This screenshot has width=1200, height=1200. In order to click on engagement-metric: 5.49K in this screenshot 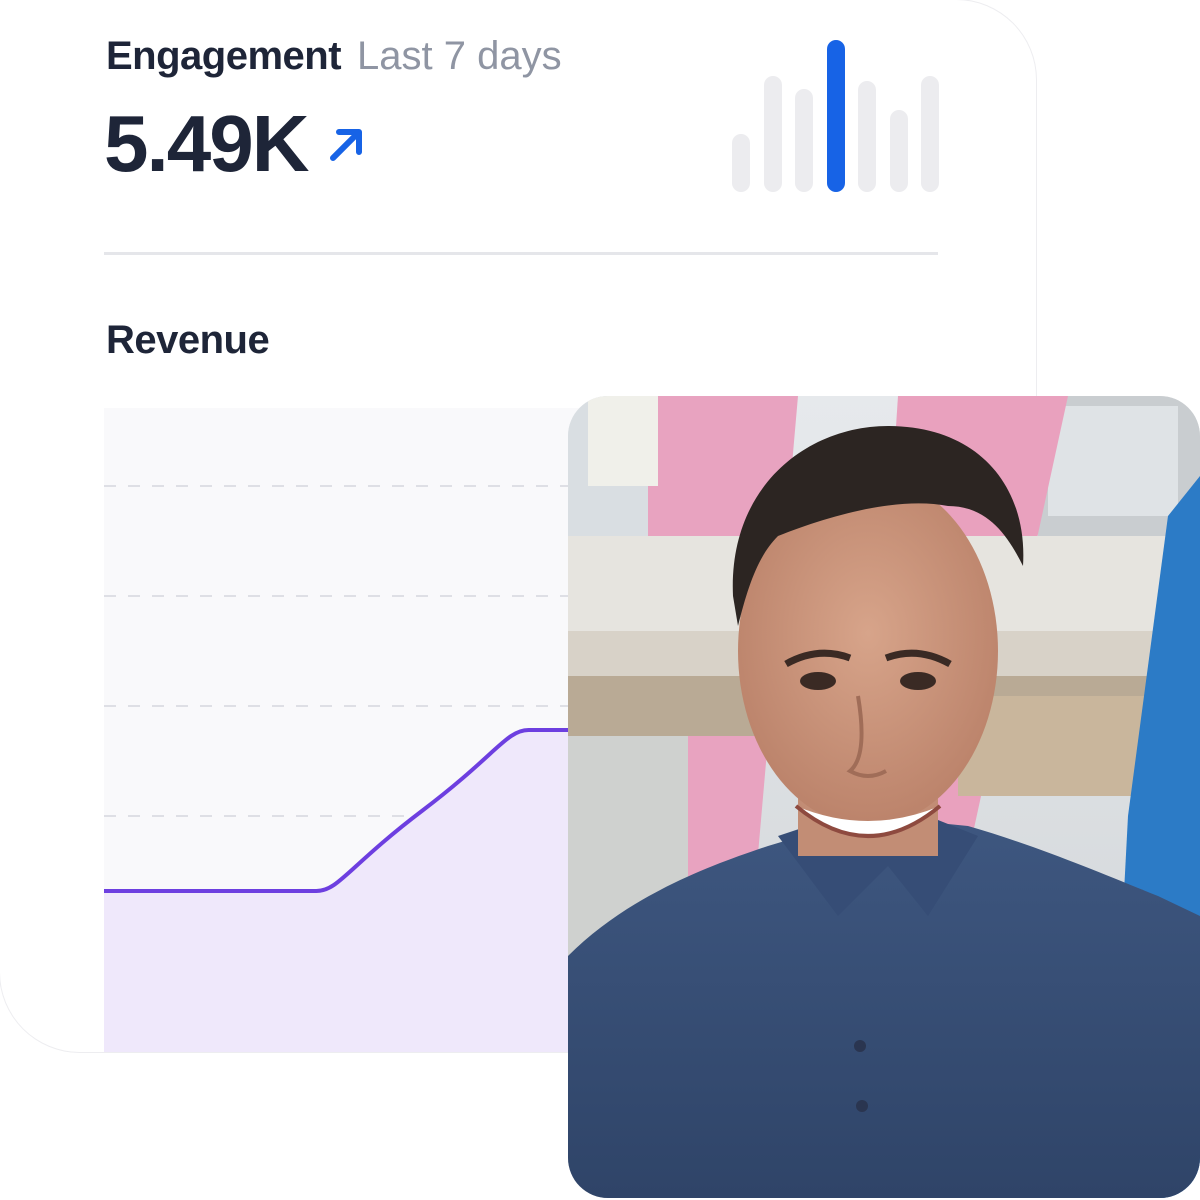, I will do `click(237, 144)`.